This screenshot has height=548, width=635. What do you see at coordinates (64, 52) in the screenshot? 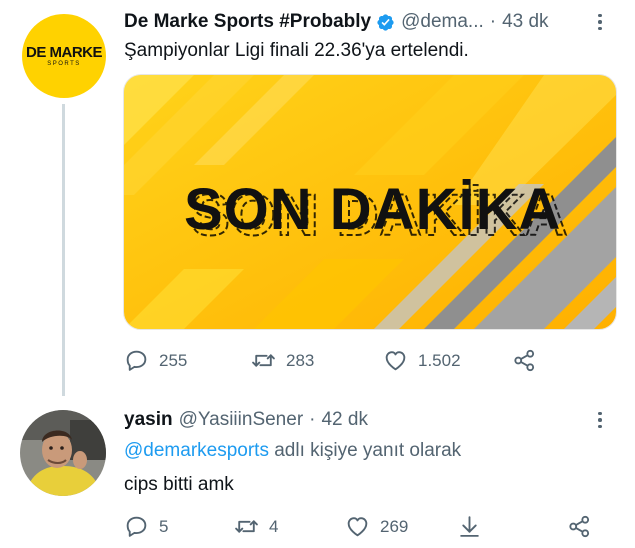
I see `logo-main-text: DE MARKE` at bounding box center [64, 52].